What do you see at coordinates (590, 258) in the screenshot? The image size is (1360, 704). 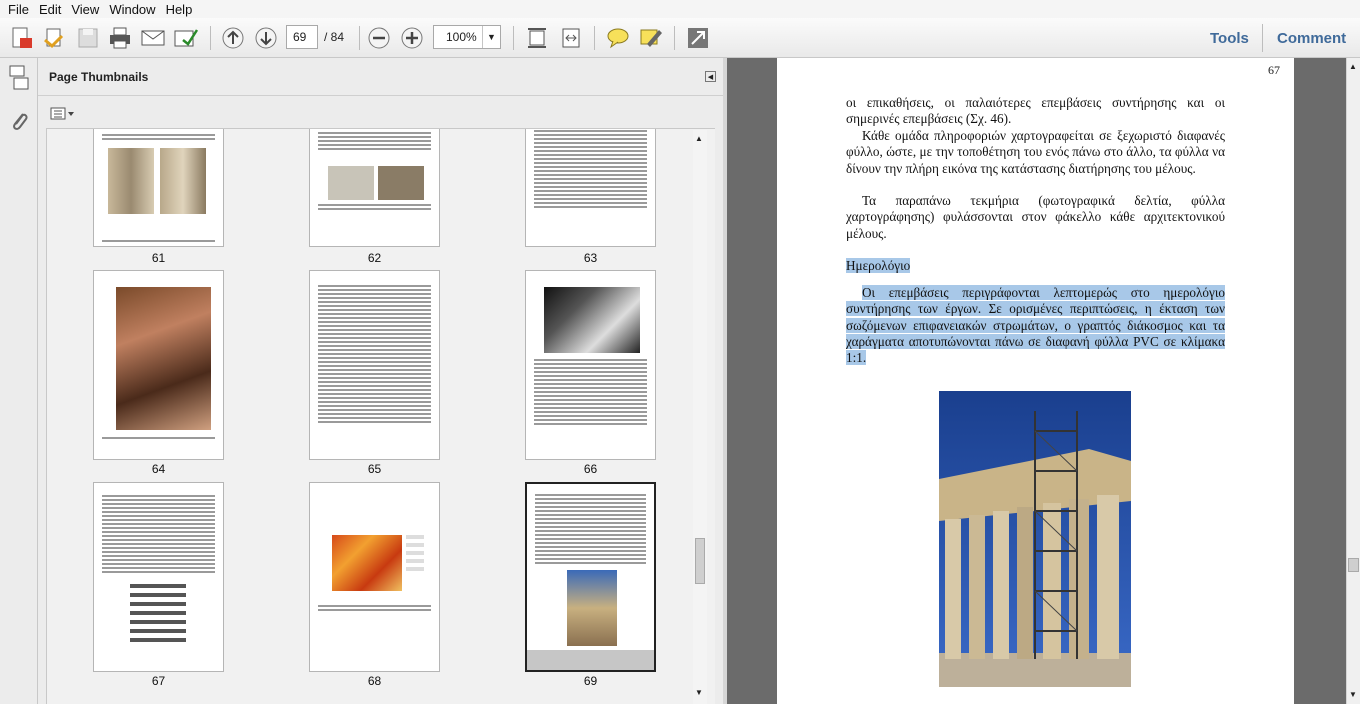 I see `thumbnail-label: 63` at bounding box center [590, 258].